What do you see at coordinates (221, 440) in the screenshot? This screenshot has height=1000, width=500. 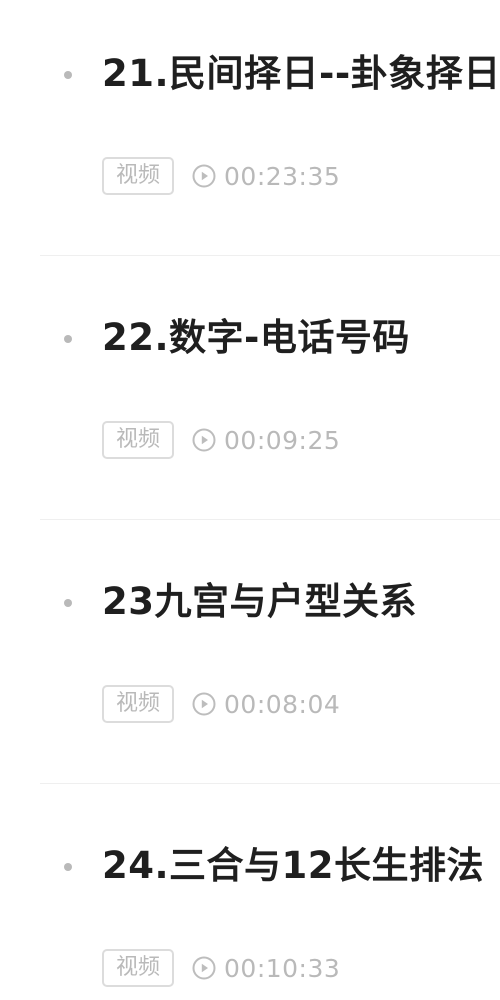 I see `lesson-meta: 视频 00:09:25` at bounding box center [221, 440].